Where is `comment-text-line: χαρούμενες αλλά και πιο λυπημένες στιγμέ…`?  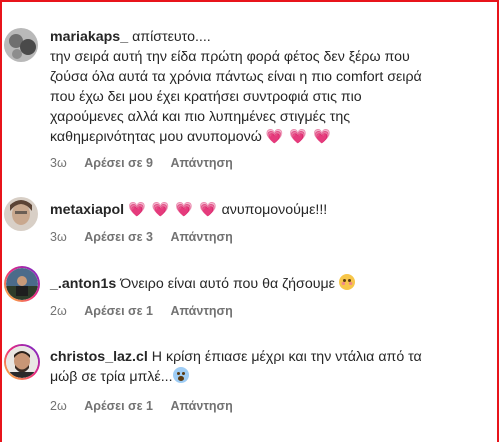 comment-text-line: χαρούμενες αλλά και πιο λυπημένες στιγμέ… is located at coordinates (200, 117).